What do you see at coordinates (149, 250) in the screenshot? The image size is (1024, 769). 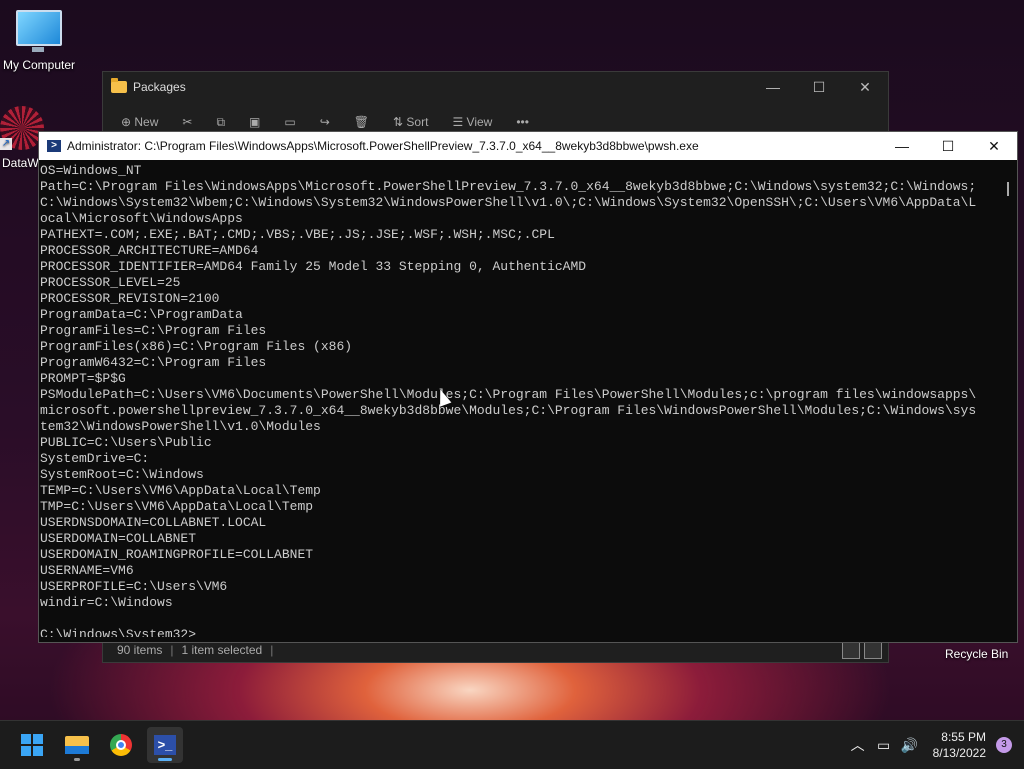 I see `console-line: PROCESSOR_ARCHITECTURE=AMD64` at bounding box center [149, 250].